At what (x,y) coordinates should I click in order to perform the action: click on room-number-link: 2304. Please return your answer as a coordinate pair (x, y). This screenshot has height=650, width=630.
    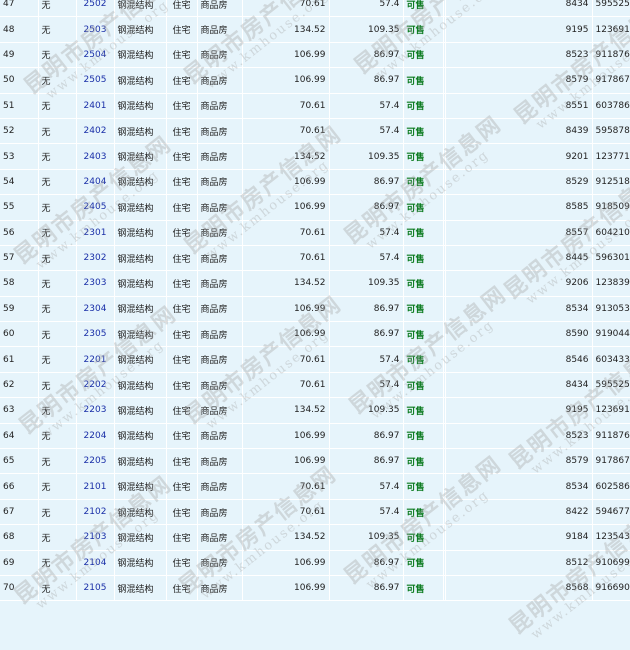
    Looking at the image, I should click on (95, 309).